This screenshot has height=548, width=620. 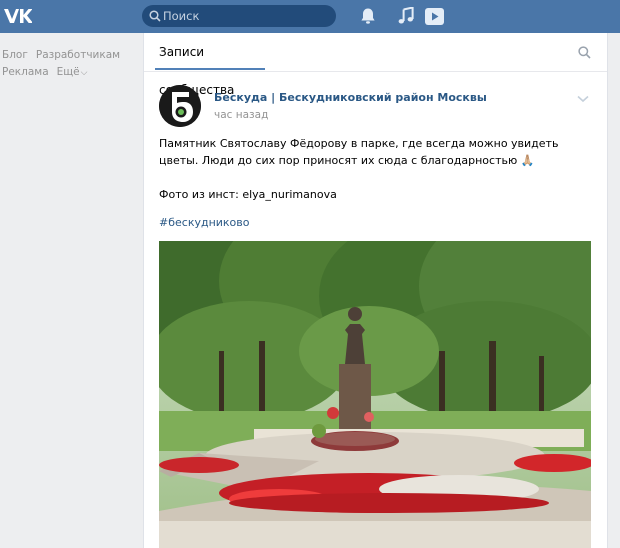 I want to click on more-link: Ещё⌵, so click(x=76, y=72).